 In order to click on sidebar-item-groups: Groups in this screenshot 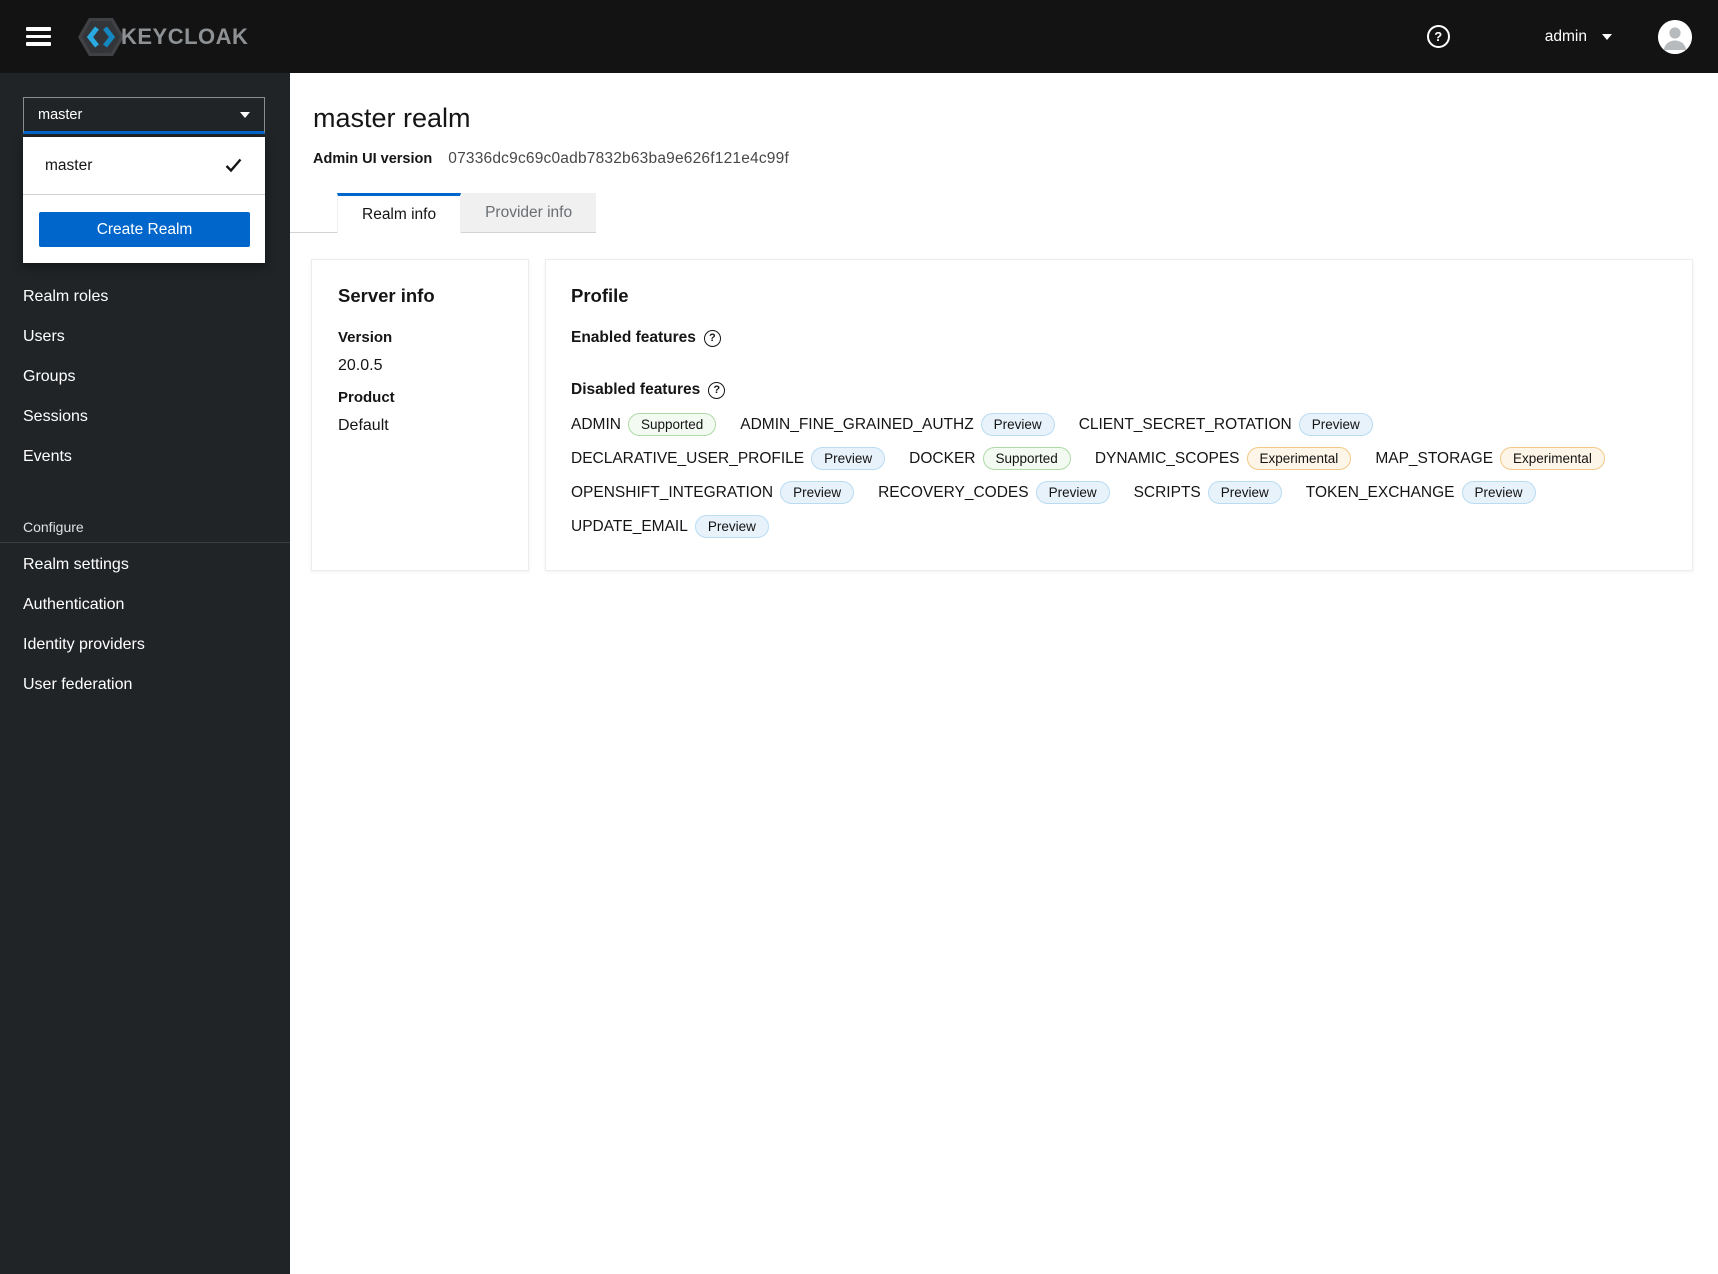, I will do `click(145, 377)`.